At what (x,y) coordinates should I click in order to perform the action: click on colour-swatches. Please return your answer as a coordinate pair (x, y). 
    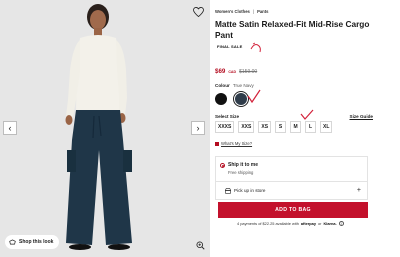
    Looking at the image, I should click on (232, 99).